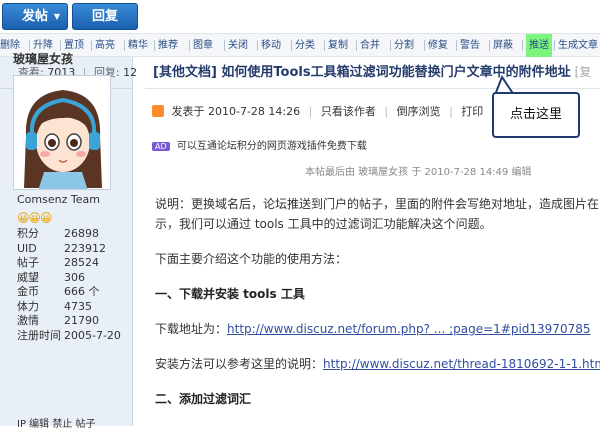  What do you see at coordinates (105, 45) in the screenshot?
I see `mod-action-3: 高亮` at bounding box center [105, 45].